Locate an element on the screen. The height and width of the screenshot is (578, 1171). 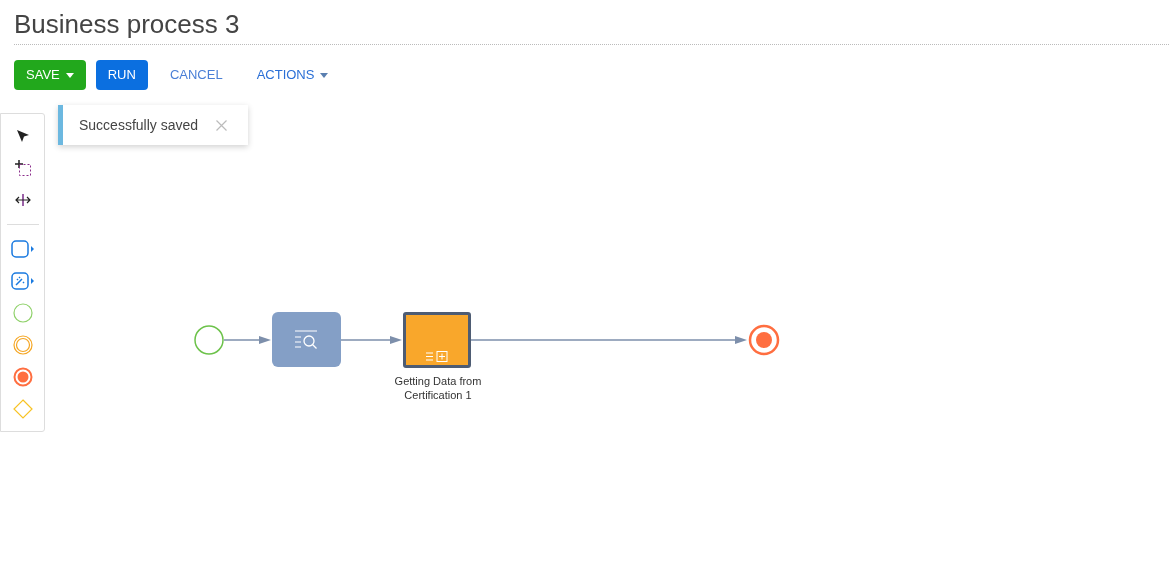
space-tool-icon is located at coordinates (22, 200).